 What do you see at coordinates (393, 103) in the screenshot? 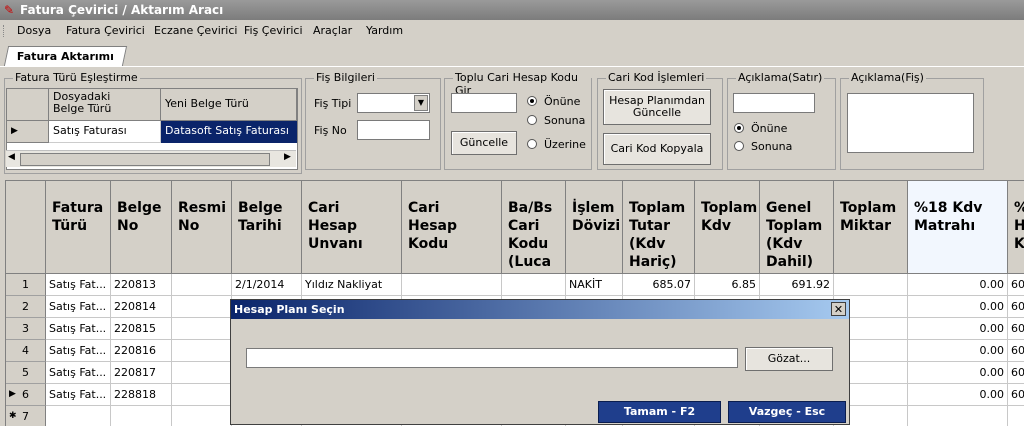
I see `fis-tipi-select: ▼` at bounding box center [393, 103].